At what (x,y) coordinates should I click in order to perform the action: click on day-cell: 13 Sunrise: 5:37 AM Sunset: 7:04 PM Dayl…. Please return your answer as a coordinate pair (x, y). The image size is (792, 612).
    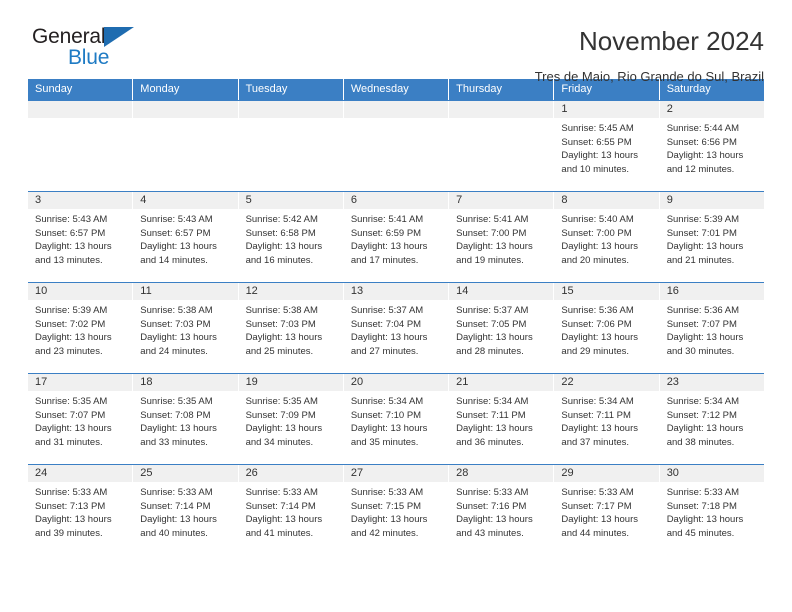
    Looking at the image, I should click on (396, 328).